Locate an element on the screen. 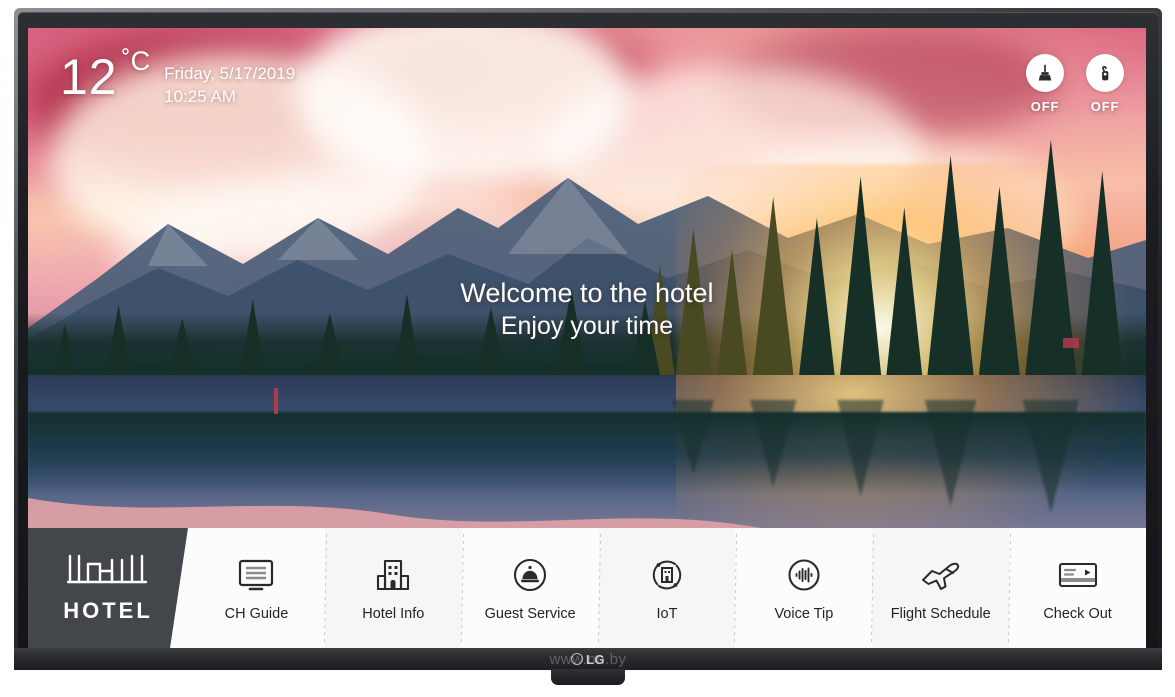 The width and height of the screenshot is (1175, 697). housekeeping-status-toggle: OFF is located at coordinates (1045, 84).